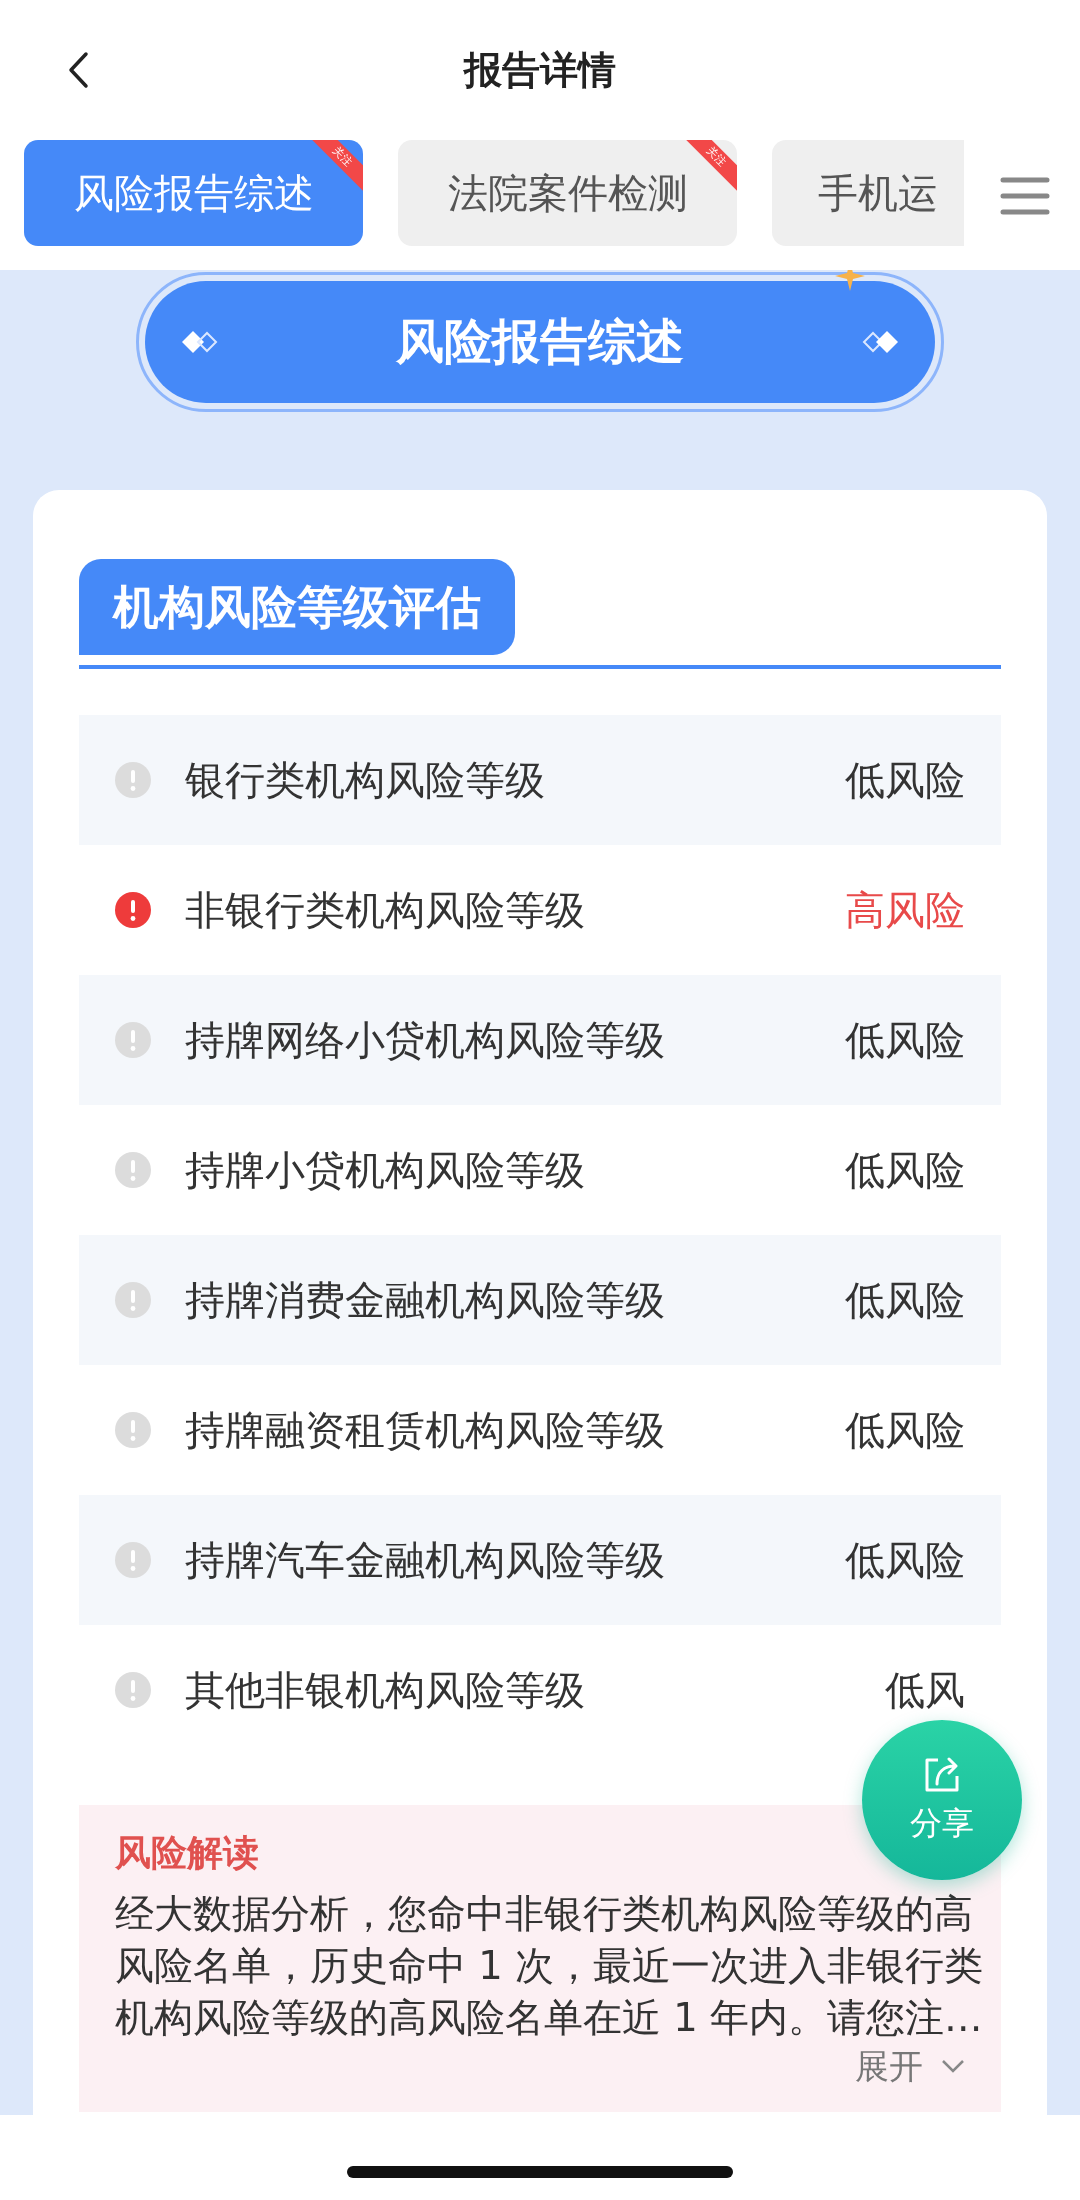 The height and width of the screenshot is (2200, 1080). Describe the element at coordinates (868, 193) in the screenshot. I see `tab: 手机运` at that location.